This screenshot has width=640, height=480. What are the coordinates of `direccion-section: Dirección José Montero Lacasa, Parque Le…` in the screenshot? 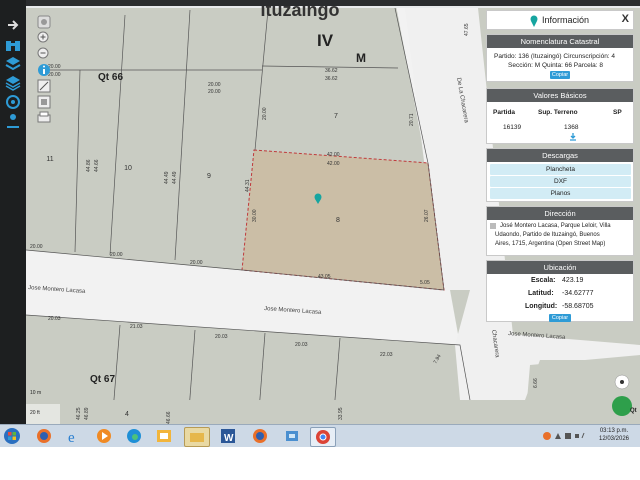 It's located at (560, 231).